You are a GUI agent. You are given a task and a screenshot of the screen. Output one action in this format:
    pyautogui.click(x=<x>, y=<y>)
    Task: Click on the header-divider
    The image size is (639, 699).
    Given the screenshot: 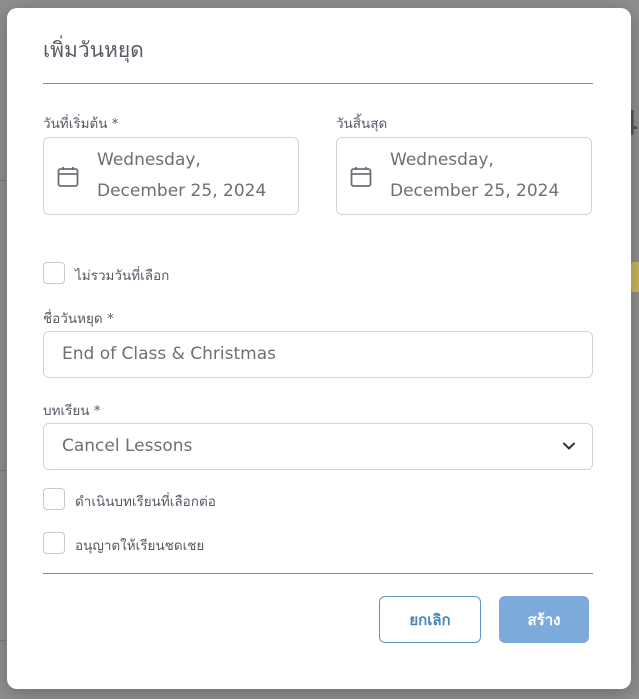 What is the action you would take?
    pyautogui.click(x=318, y=83)
    